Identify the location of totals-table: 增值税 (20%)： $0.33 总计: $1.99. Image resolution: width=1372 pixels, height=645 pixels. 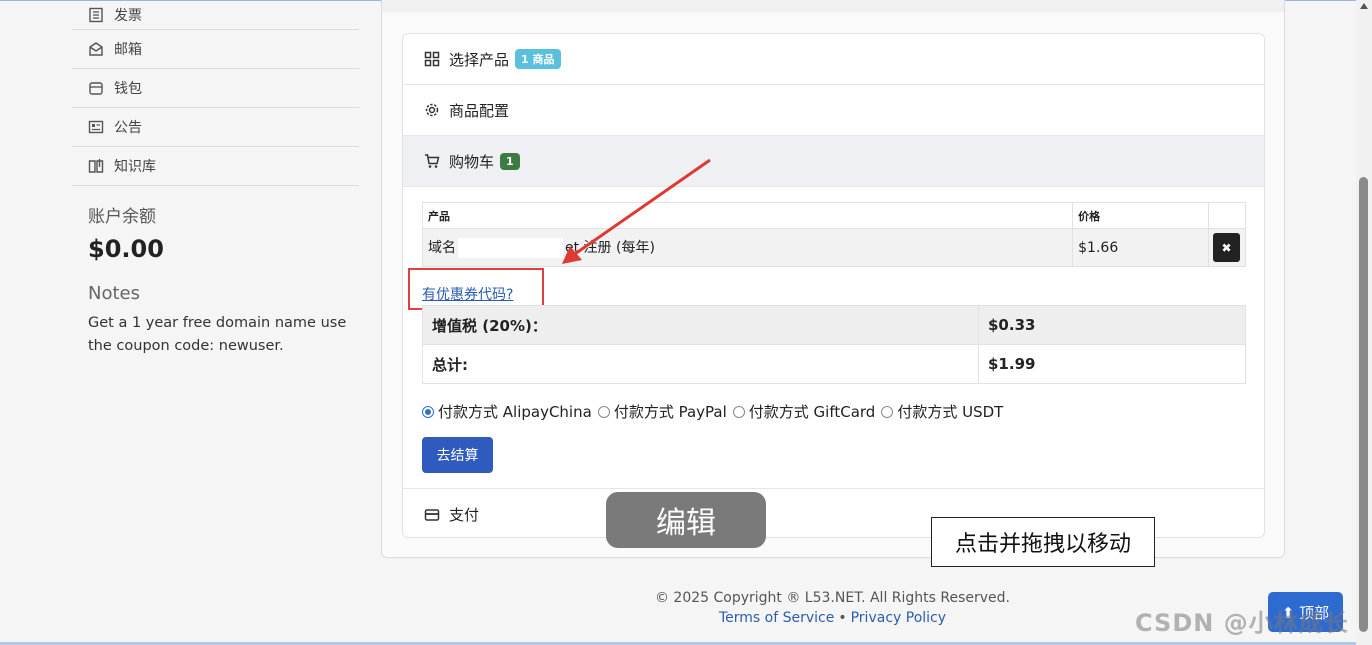
(834, 344).